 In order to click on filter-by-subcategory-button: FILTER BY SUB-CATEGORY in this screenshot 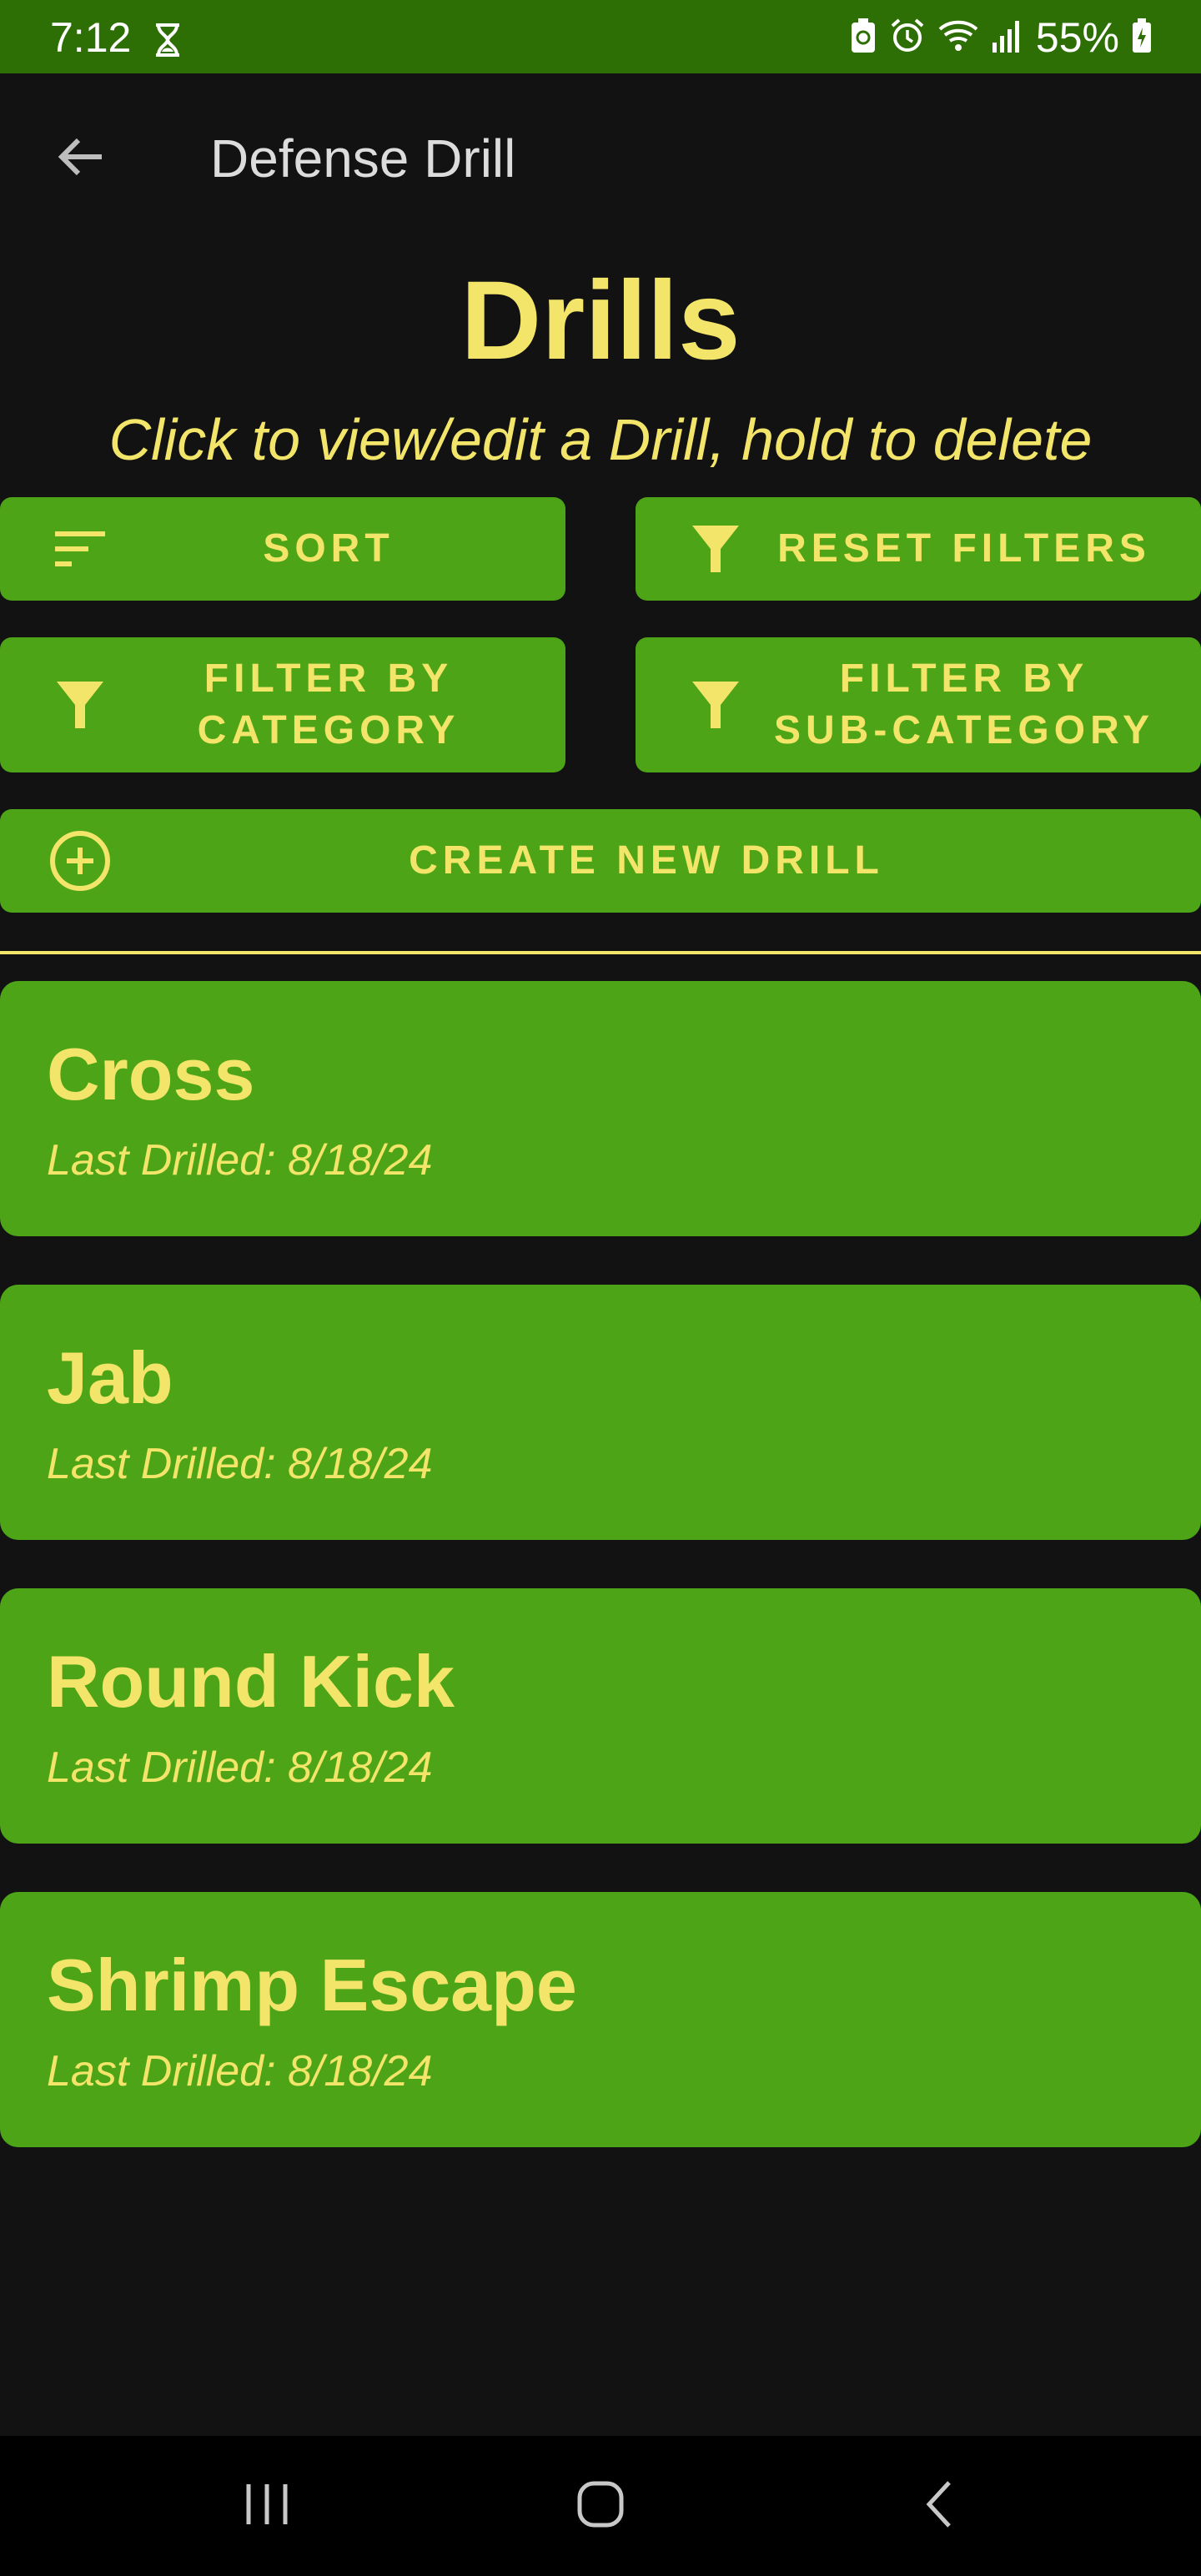, I will do `click(919, 704)`.